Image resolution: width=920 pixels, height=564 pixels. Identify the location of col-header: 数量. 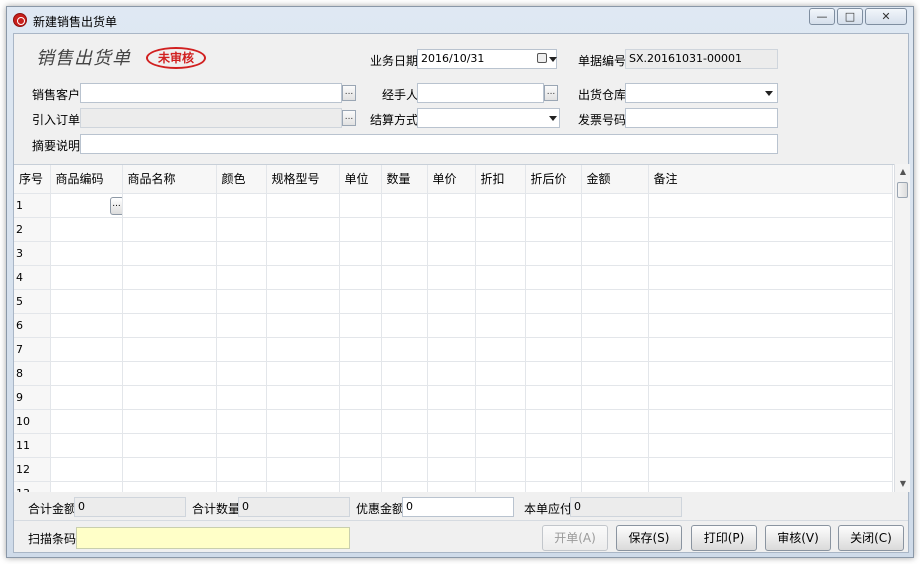
(404, 179).